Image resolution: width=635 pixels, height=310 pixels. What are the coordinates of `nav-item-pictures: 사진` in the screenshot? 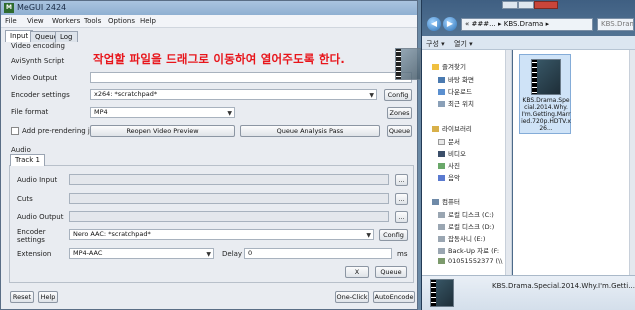 It's located at (449, 165).